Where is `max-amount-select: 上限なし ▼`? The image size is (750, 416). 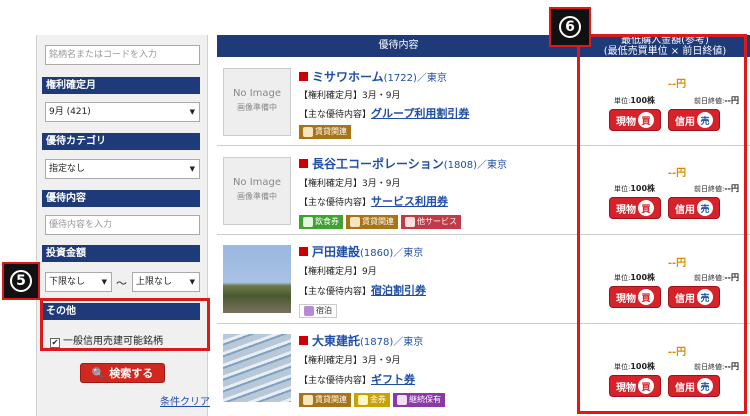
max-amount-select: 上限なし ▼ is located at coordinates (166, 282).